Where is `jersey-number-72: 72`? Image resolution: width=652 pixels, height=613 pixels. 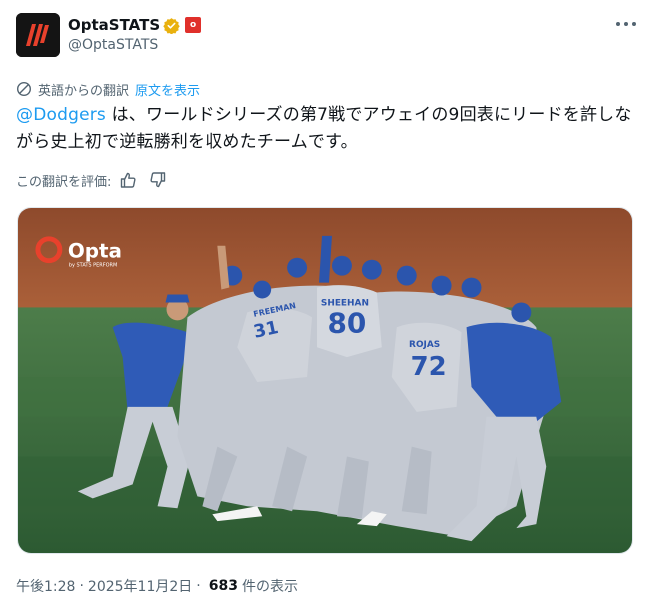
jersey-number-72: 72 is located at coordinates (429, 367).